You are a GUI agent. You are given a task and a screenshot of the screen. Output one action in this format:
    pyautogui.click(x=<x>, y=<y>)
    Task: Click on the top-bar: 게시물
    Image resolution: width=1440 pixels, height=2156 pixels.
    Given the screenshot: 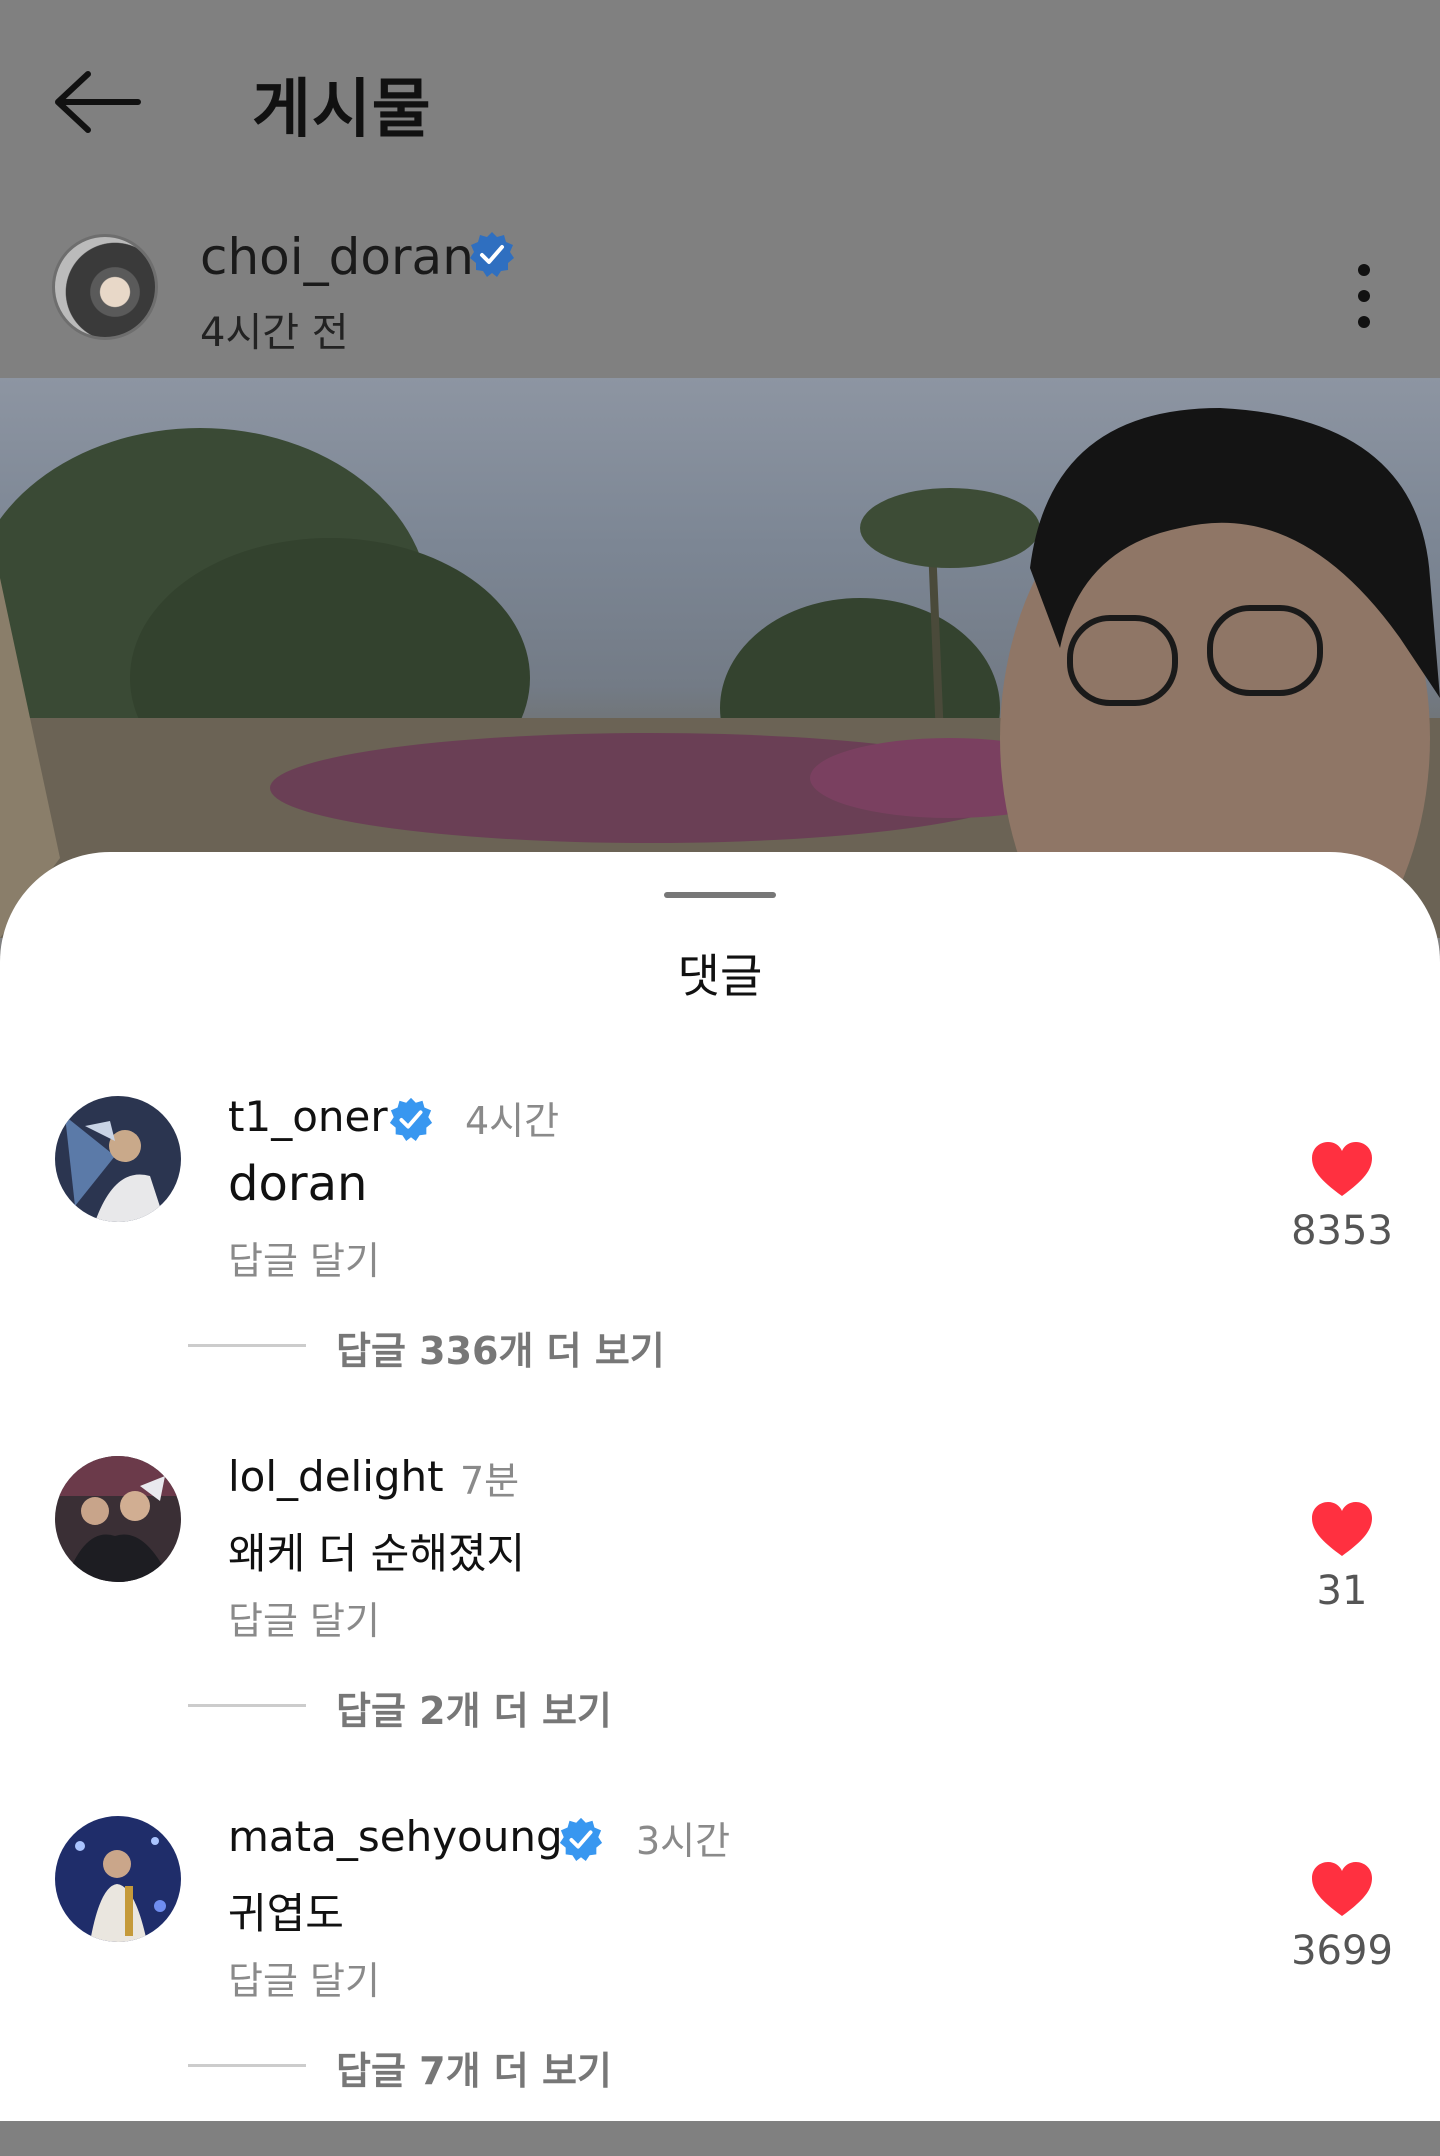 What is the action you would take?
    pyautogui.click(x=720, y=100)
    